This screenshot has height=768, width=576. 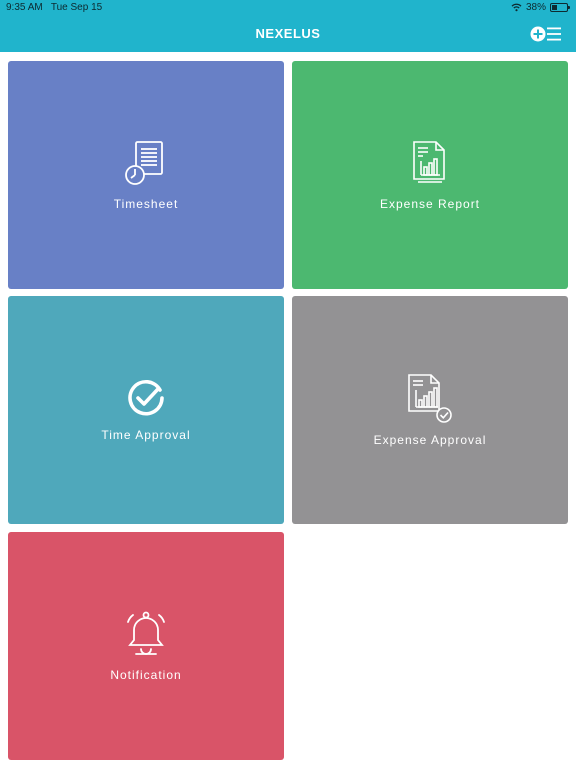 What do you see at coordinates (146, 397) in the screenshot?
I see `check-circle-icon` at bounding box center [146, 397].